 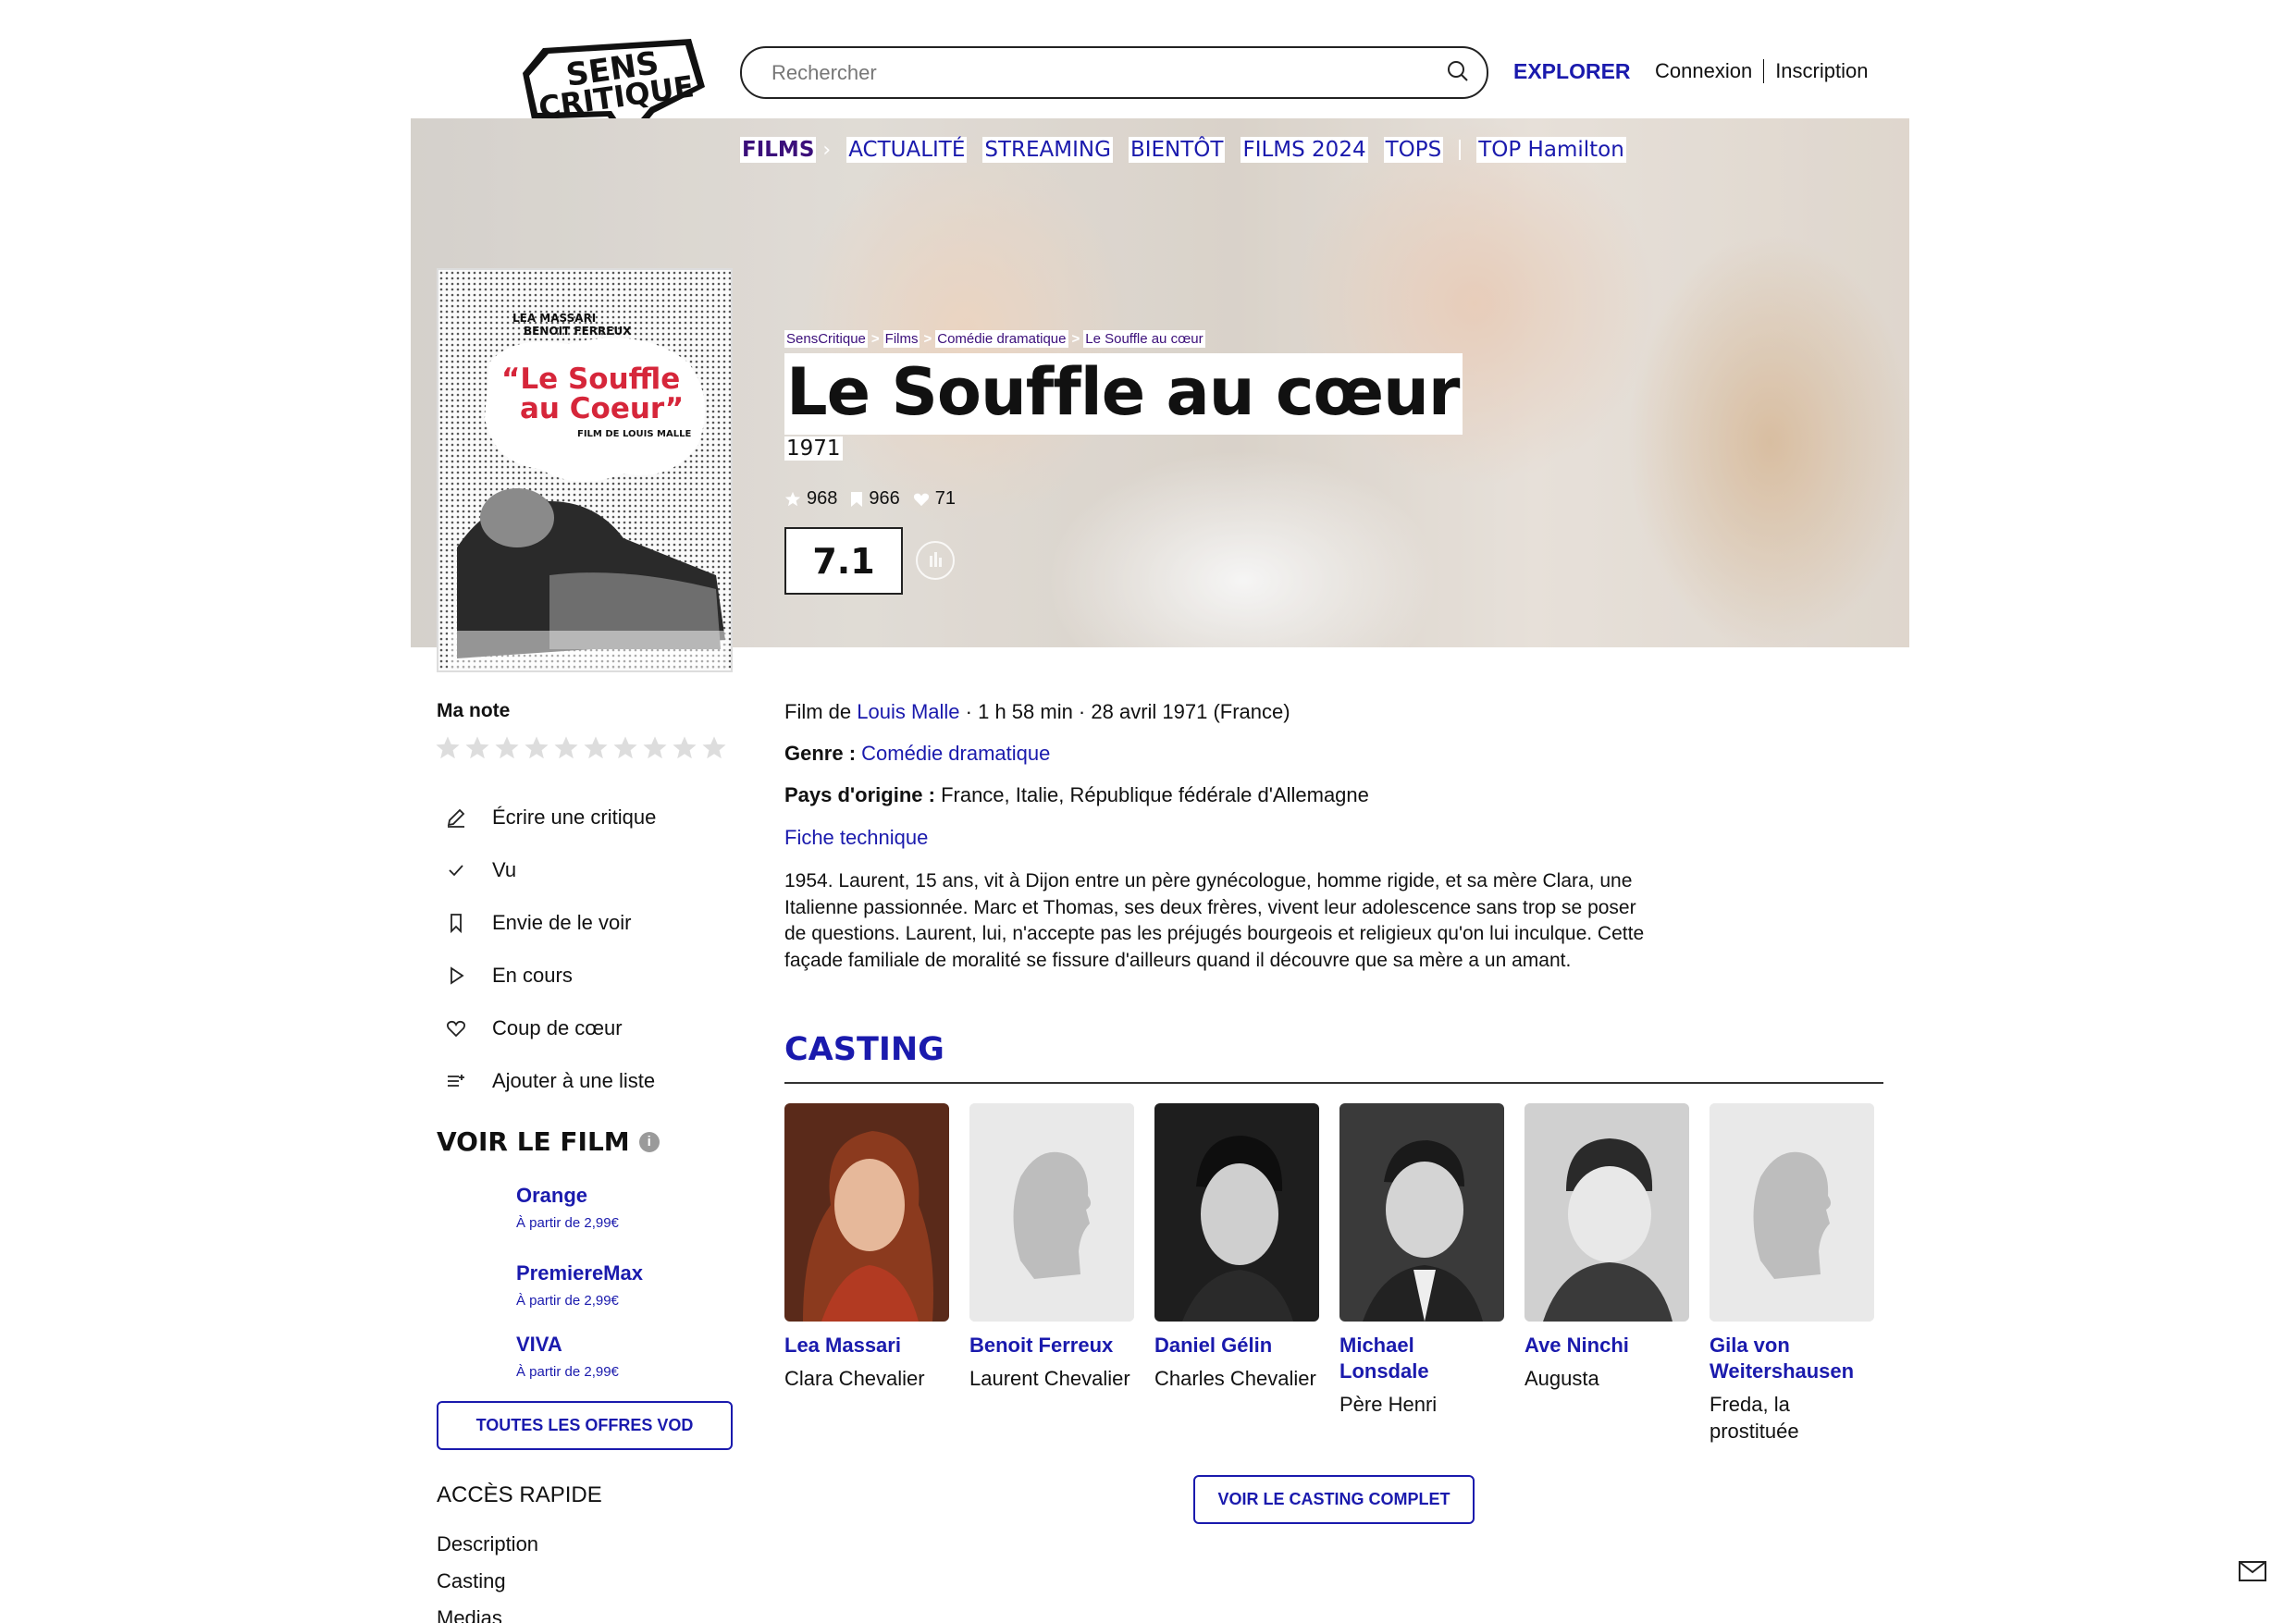 I want to click on vod-offer-premieremax: PremiereMax À partir de 2,99€, so click(x=636, y=1285).